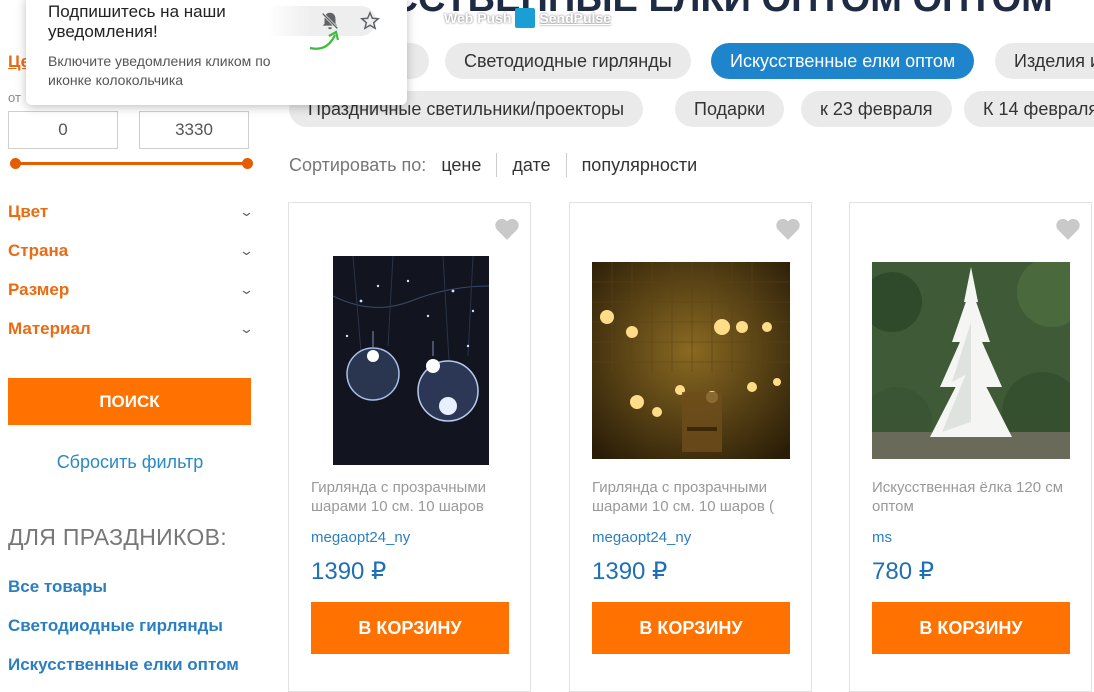 The image size is (1094, 692). What do you see at coordinates (131, 290) in the screenshot?
I see `filter-group-size: Размер ⌄` at bounding box center [131, 290].